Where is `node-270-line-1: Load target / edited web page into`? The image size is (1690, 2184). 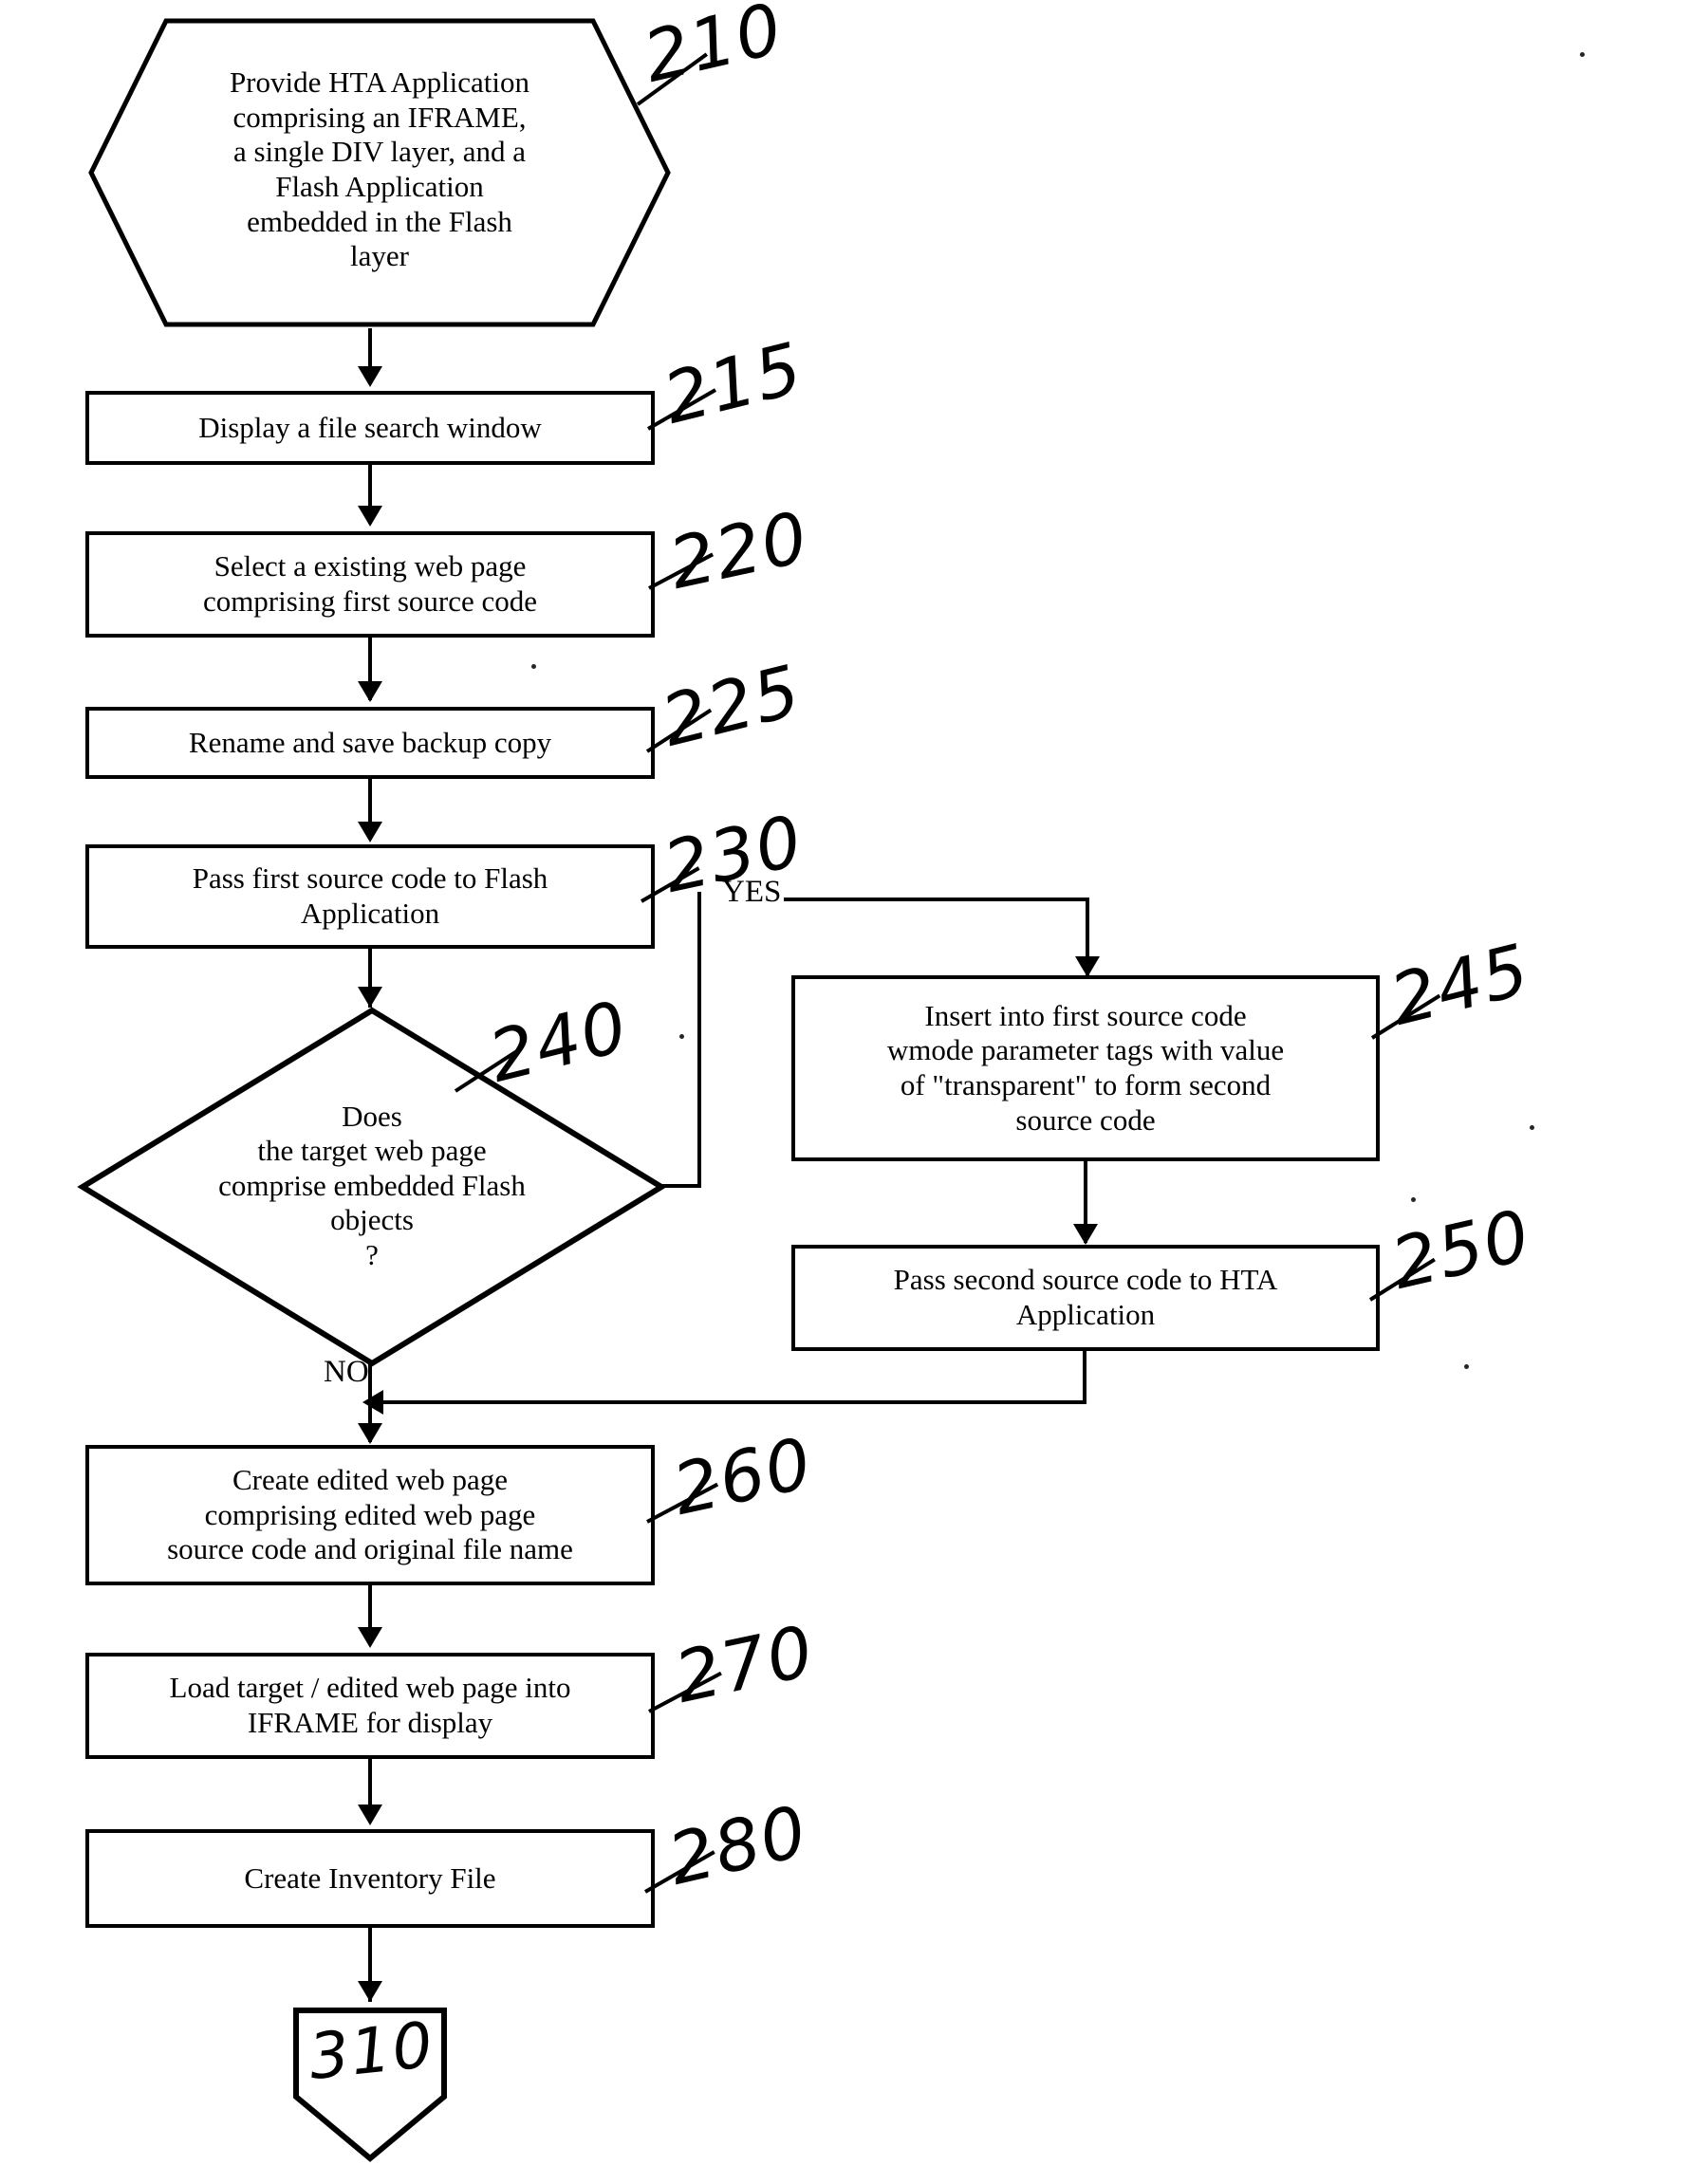
node-270-line-1: Load target / edited web page into is located at coordinates (370, 1688).